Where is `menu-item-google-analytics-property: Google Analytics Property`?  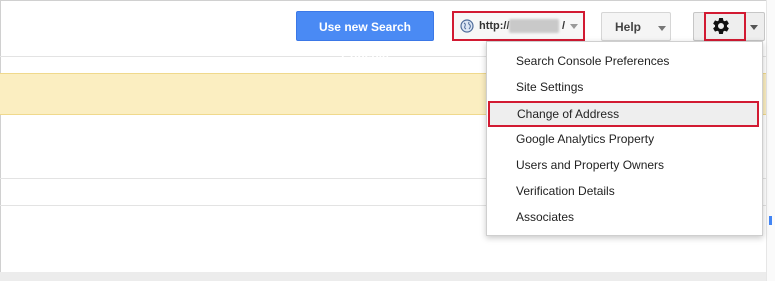
menu-item-google-analytics-property: Google Analytics Property is located at coordinates (624, 139).